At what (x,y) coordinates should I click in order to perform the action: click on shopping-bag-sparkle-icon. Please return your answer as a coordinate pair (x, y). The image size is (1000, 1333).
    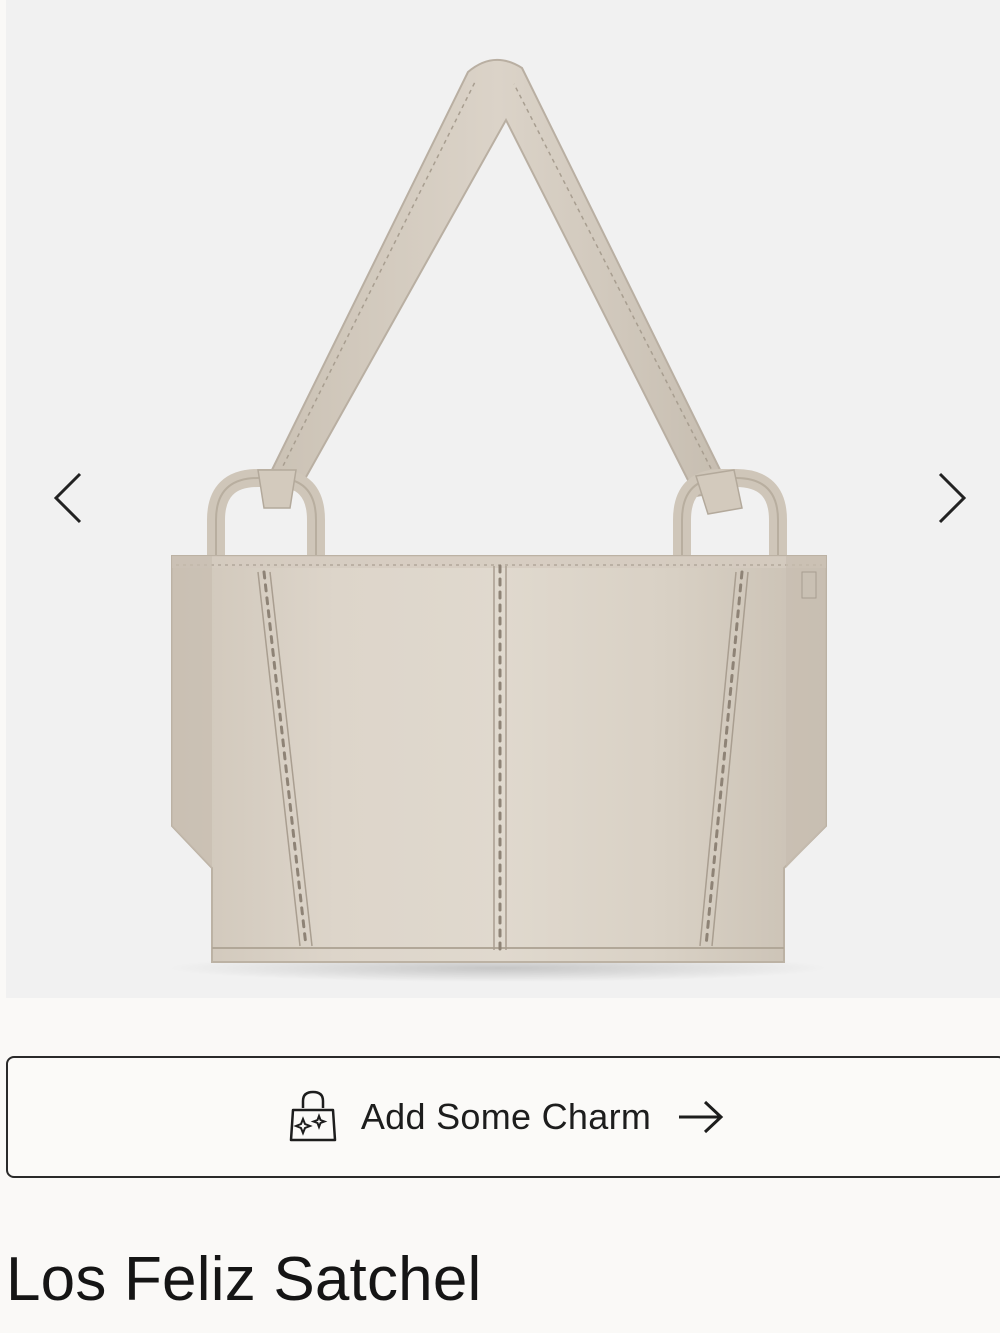
    Looking at the image, I should click on (313, 1116).